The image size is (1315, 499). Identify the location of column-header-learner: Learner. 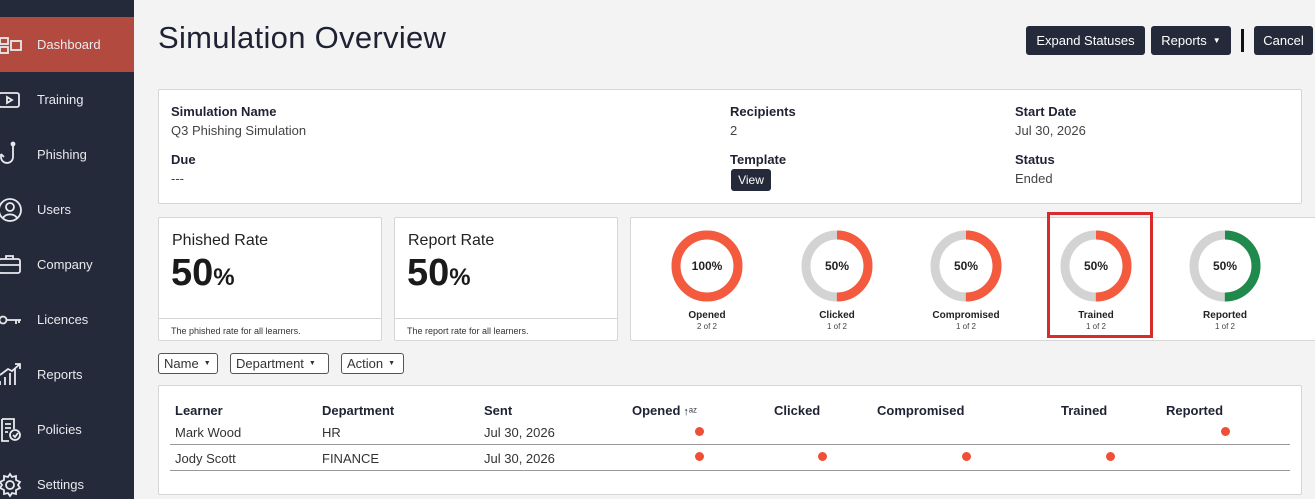
(199, 410).